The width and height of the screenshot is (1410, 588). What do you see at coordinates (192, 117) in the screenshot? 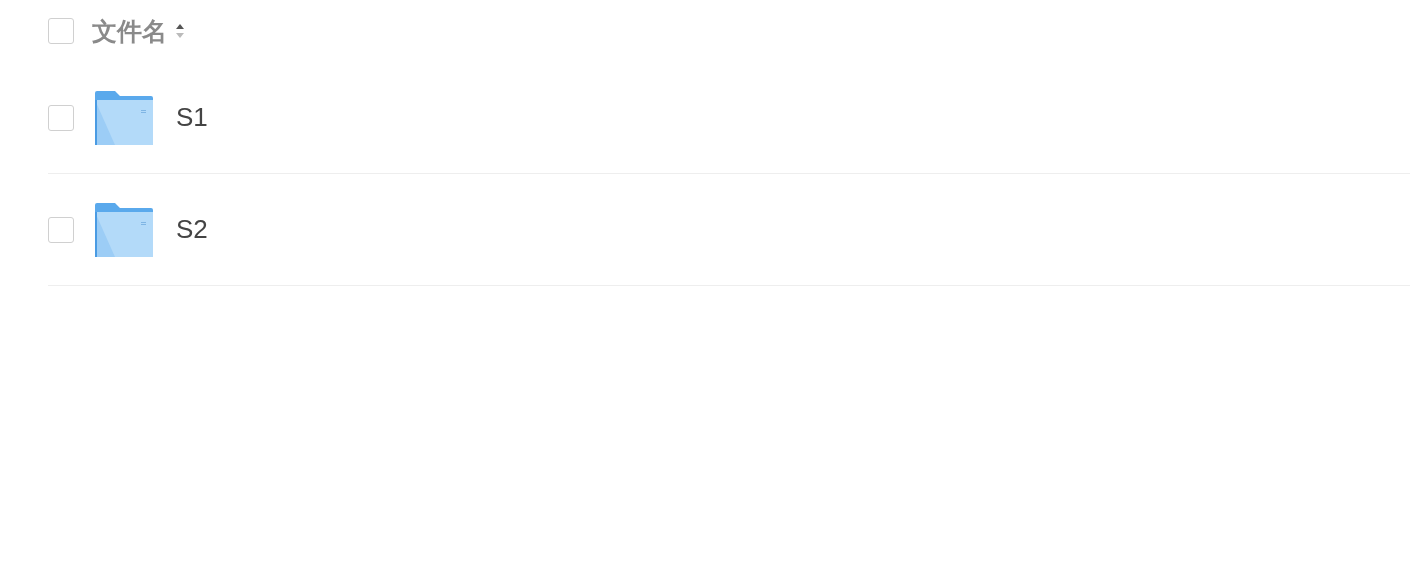
I see `folder-name: S1` at bounding box center [192, 117].